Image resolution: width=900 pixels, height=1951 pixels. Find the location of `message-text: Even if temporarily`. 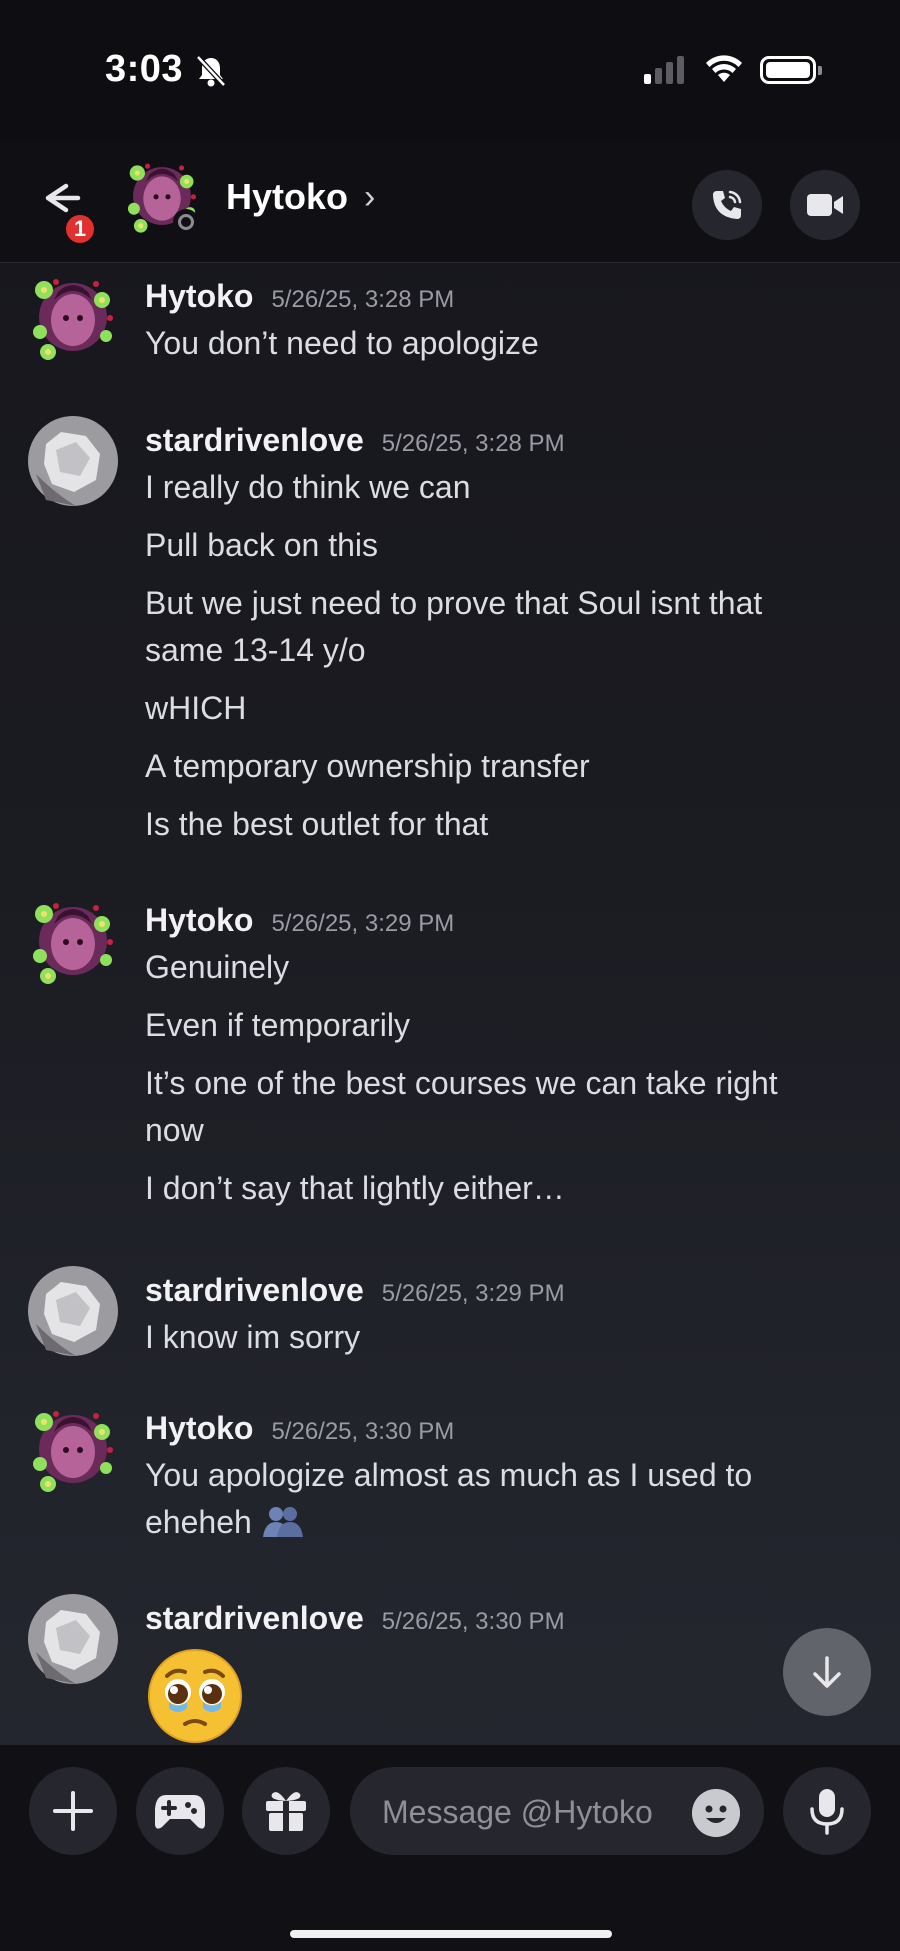

message-text: Even if temporarily is located at coordinates (277, 1025).